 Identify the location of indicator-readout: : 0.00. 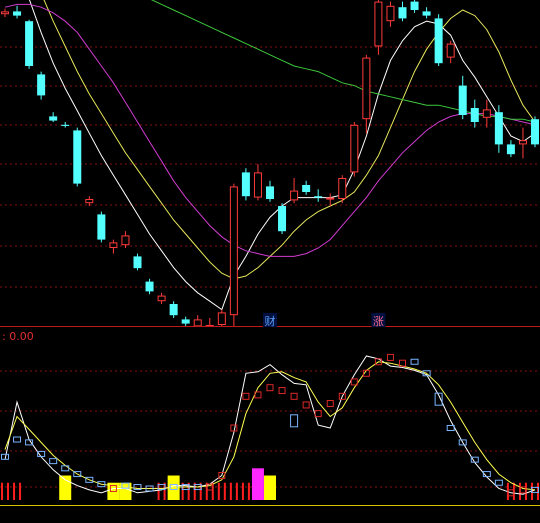
(18, 336).